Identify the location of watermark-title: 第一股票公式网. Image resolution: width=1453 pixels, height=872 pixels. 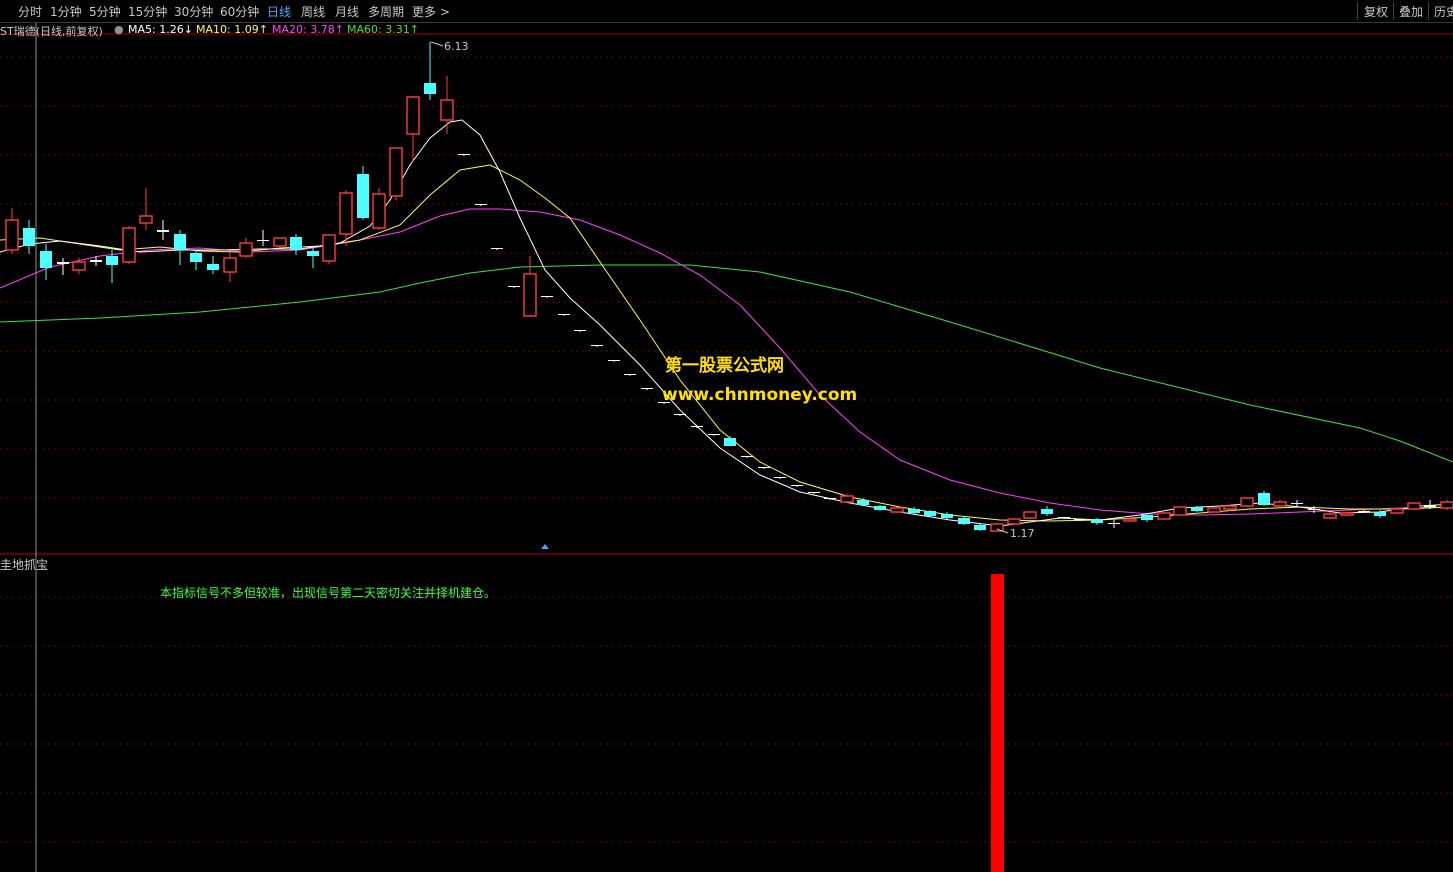
(724, 366).